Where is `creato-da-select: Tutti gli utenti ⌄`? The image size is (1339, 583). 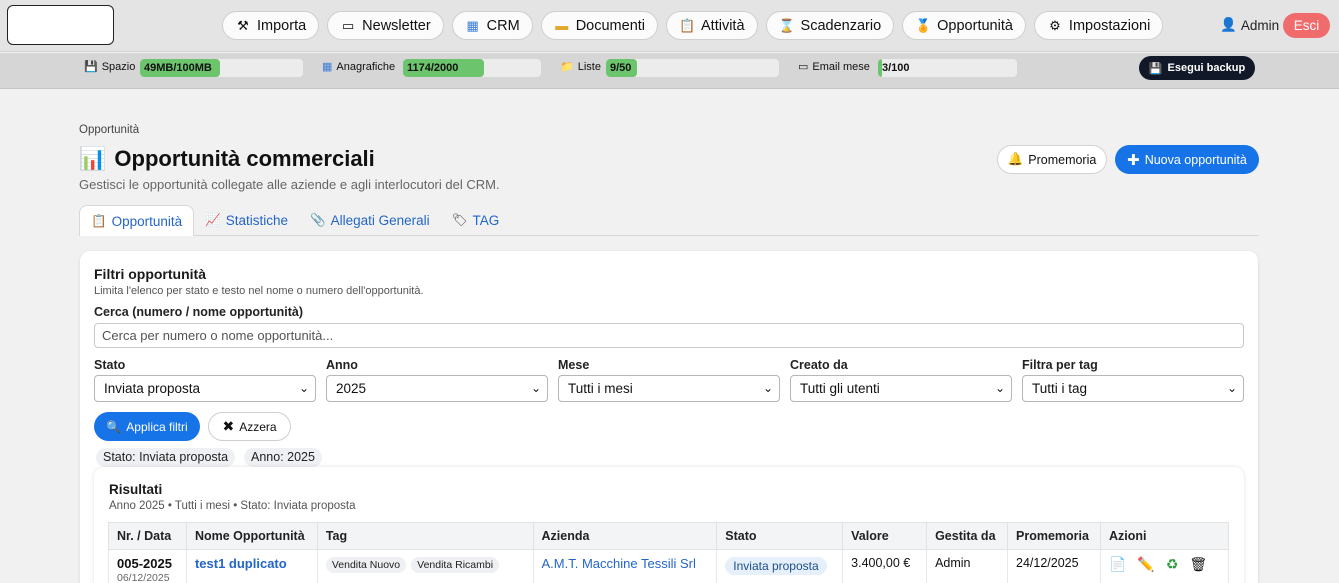
creato-da-select: Tutti gli utenti ⌄ is located at coordinates (901, 388).